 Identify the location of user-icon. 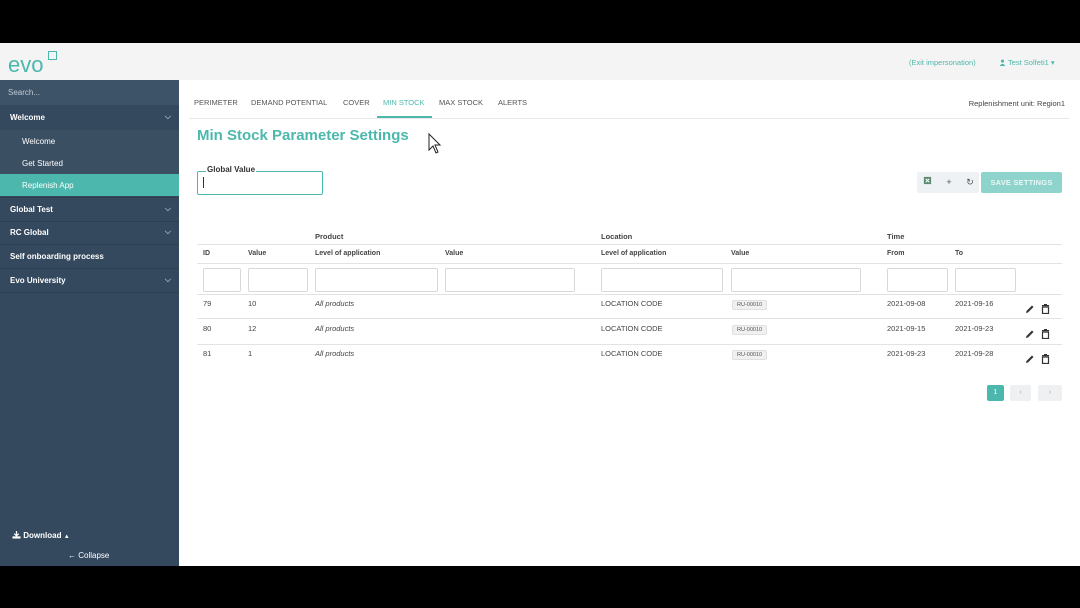
(1003, 62).